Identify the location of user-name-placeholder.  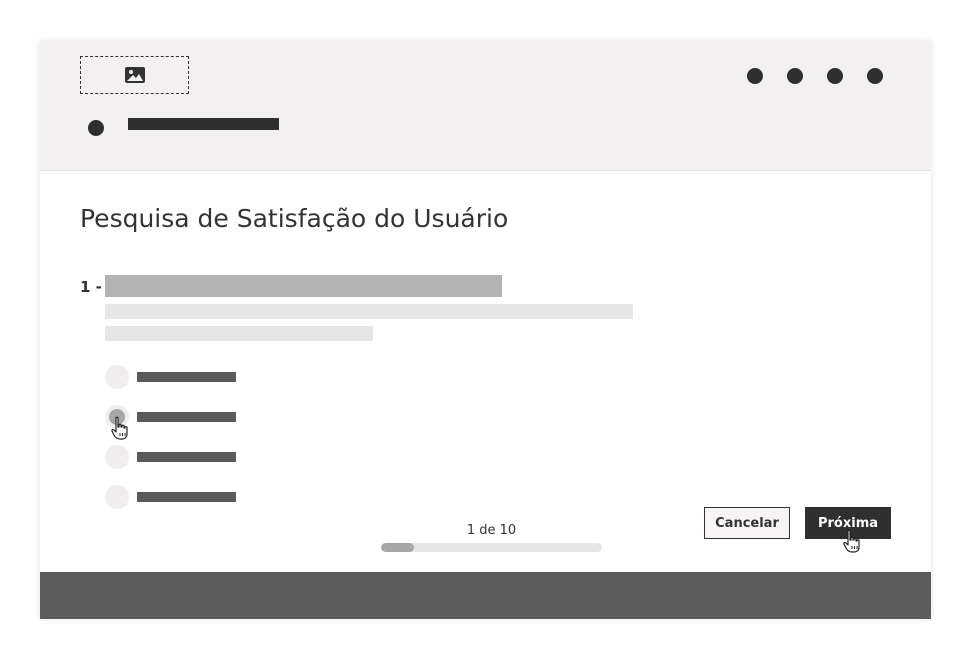
(203, 124).